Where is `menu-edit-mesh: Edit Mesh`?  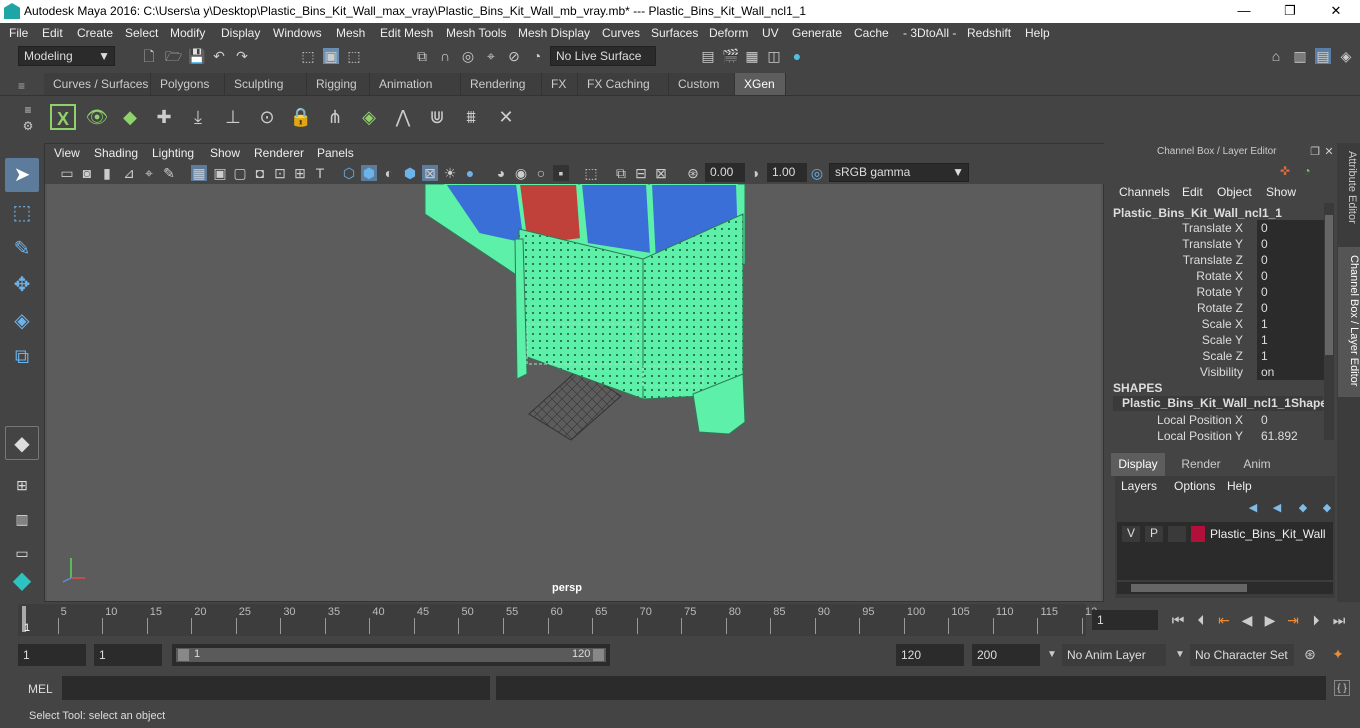
menu-edit-mesh: Edit Mesh is located at coordinates (406, 33).